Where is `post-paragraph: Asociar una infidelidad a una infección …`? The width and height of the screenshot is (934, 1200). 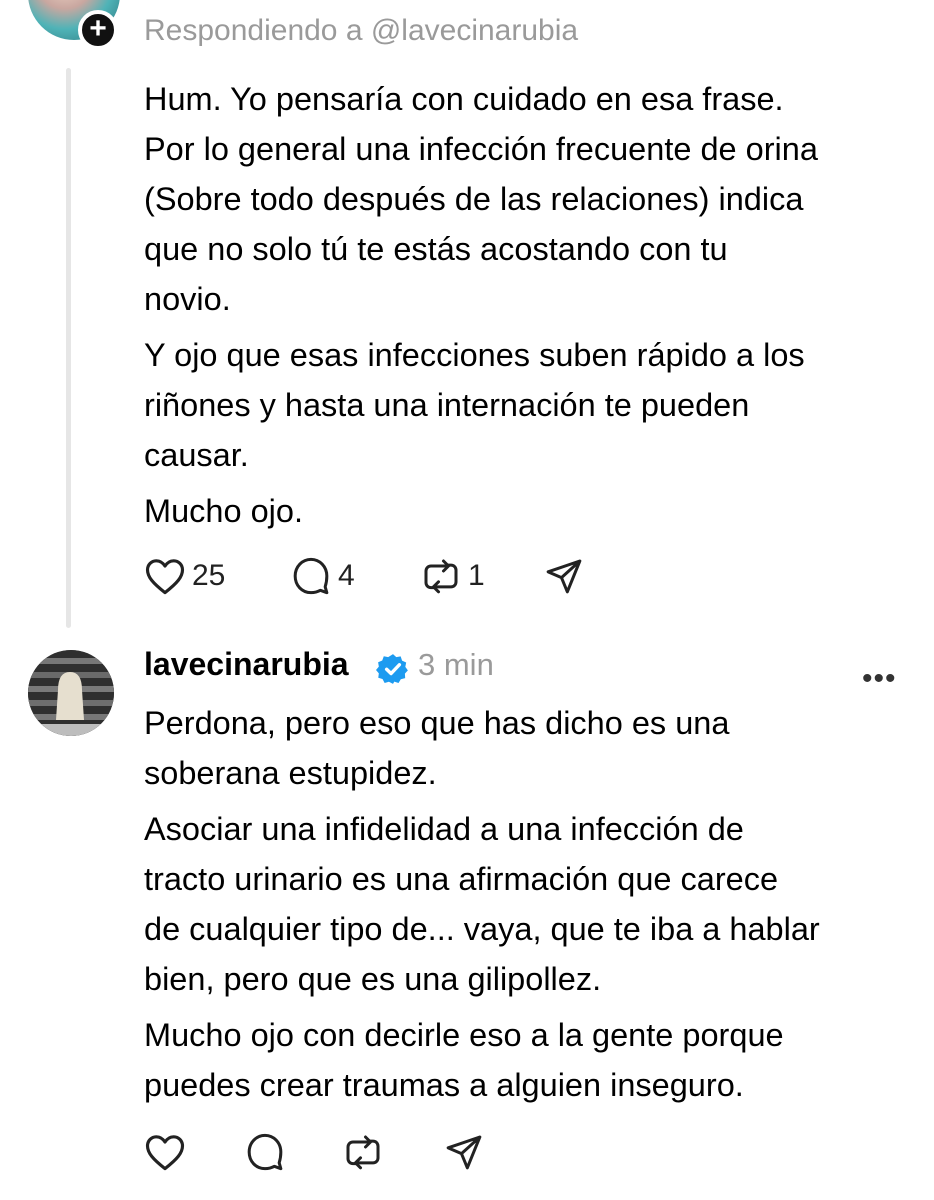
post-paragraph: Asociar una infidelidad a una infección … is located at coordinates (534, 904).